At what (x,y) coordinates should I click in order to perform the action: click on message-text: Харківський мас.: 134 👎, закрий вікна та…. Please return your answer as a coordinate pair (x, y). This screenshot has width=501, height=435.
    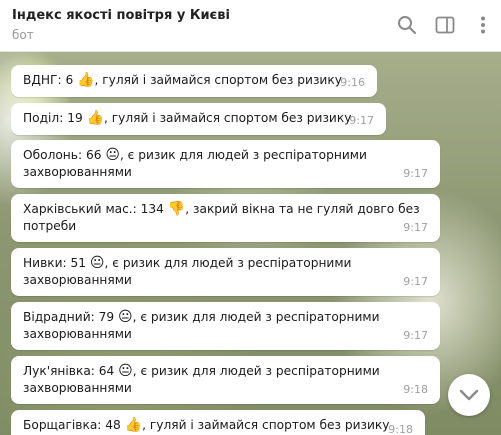
    Looking at the image, I should click on (226, 218).